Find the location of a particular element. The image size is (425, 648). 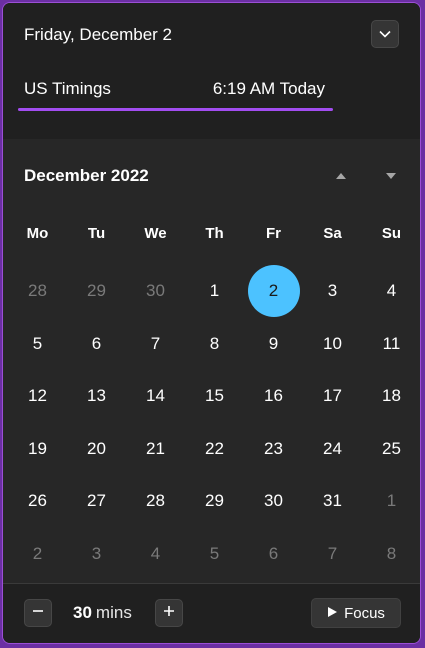

day-cell: 11 is located at coordinates (391, 344).